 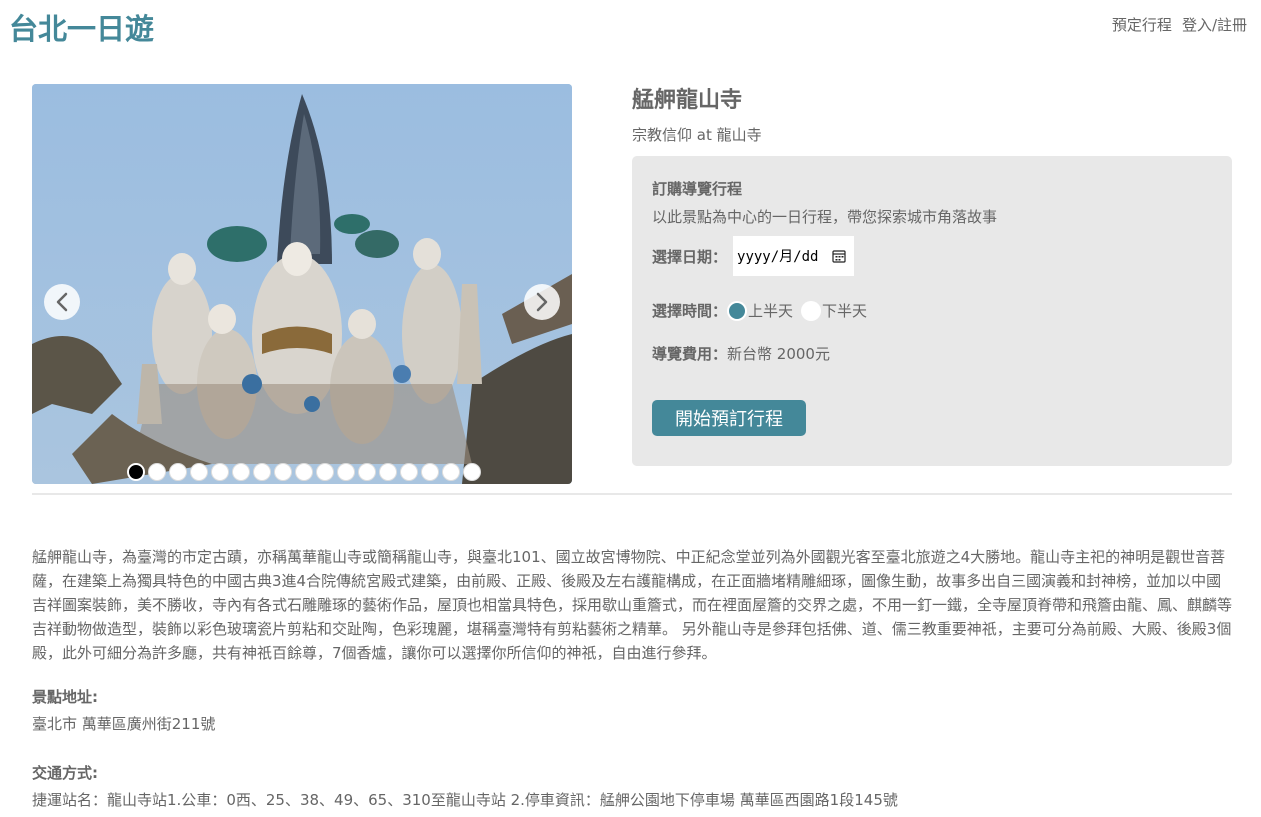 I want to click on nav-login-link: 登入/註冊, so click(x=1214, y=24).